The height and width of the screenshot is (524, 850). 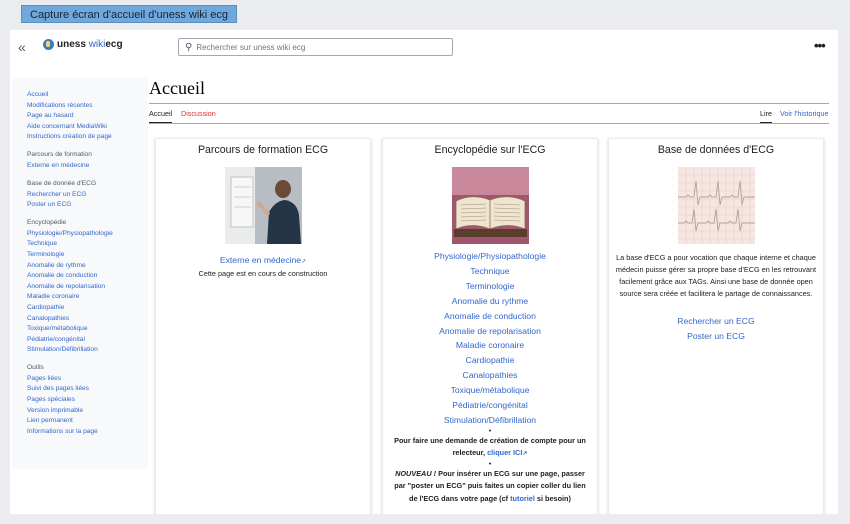 I want to click on card-base-title: Base de données d'ECG, so click(x=716, y=150).